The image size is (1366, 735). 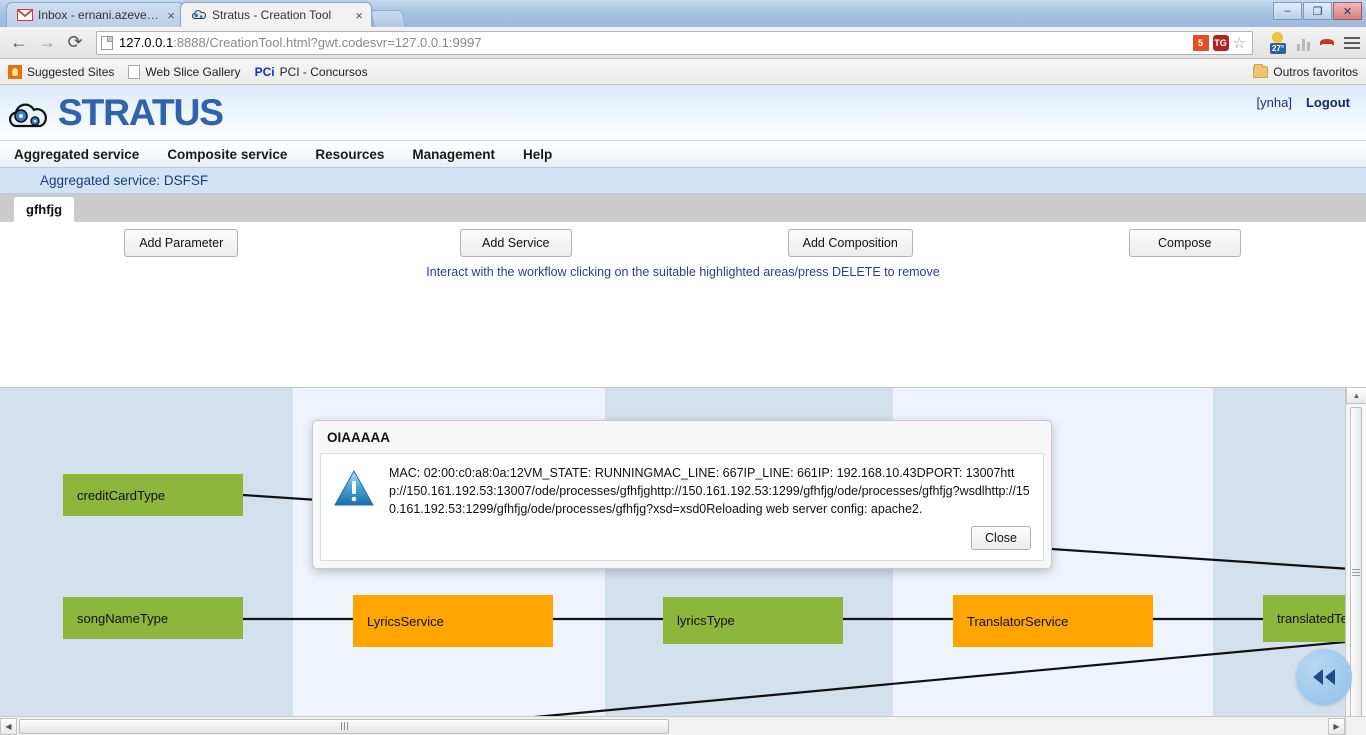 I want to click on toolbar-slot-2: Add Service, so click(x=516, y=243).